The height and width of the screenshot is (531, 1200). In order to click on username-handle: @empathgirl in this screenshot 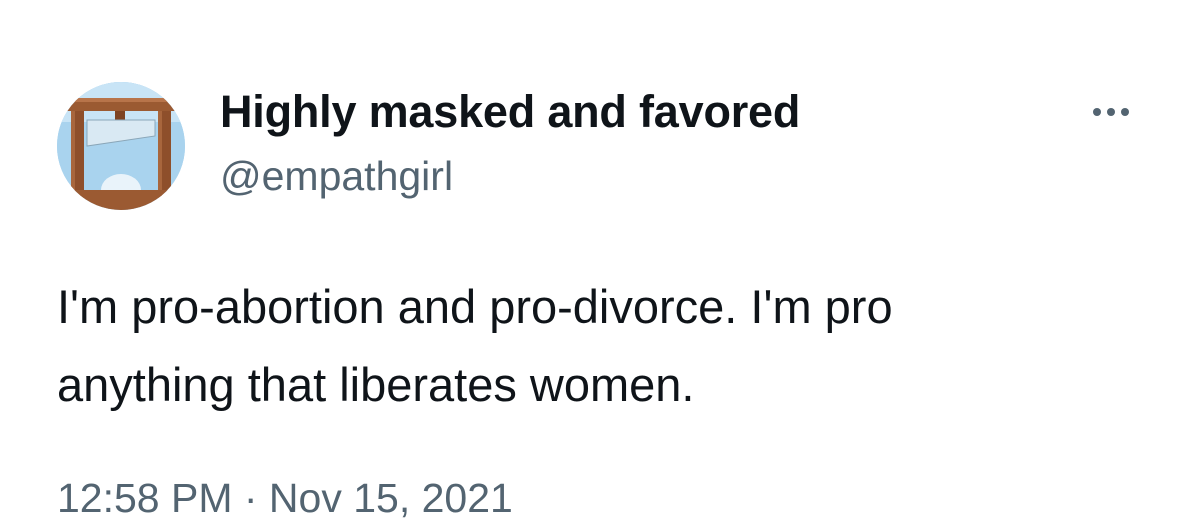, I will do `click(336, 176)`.